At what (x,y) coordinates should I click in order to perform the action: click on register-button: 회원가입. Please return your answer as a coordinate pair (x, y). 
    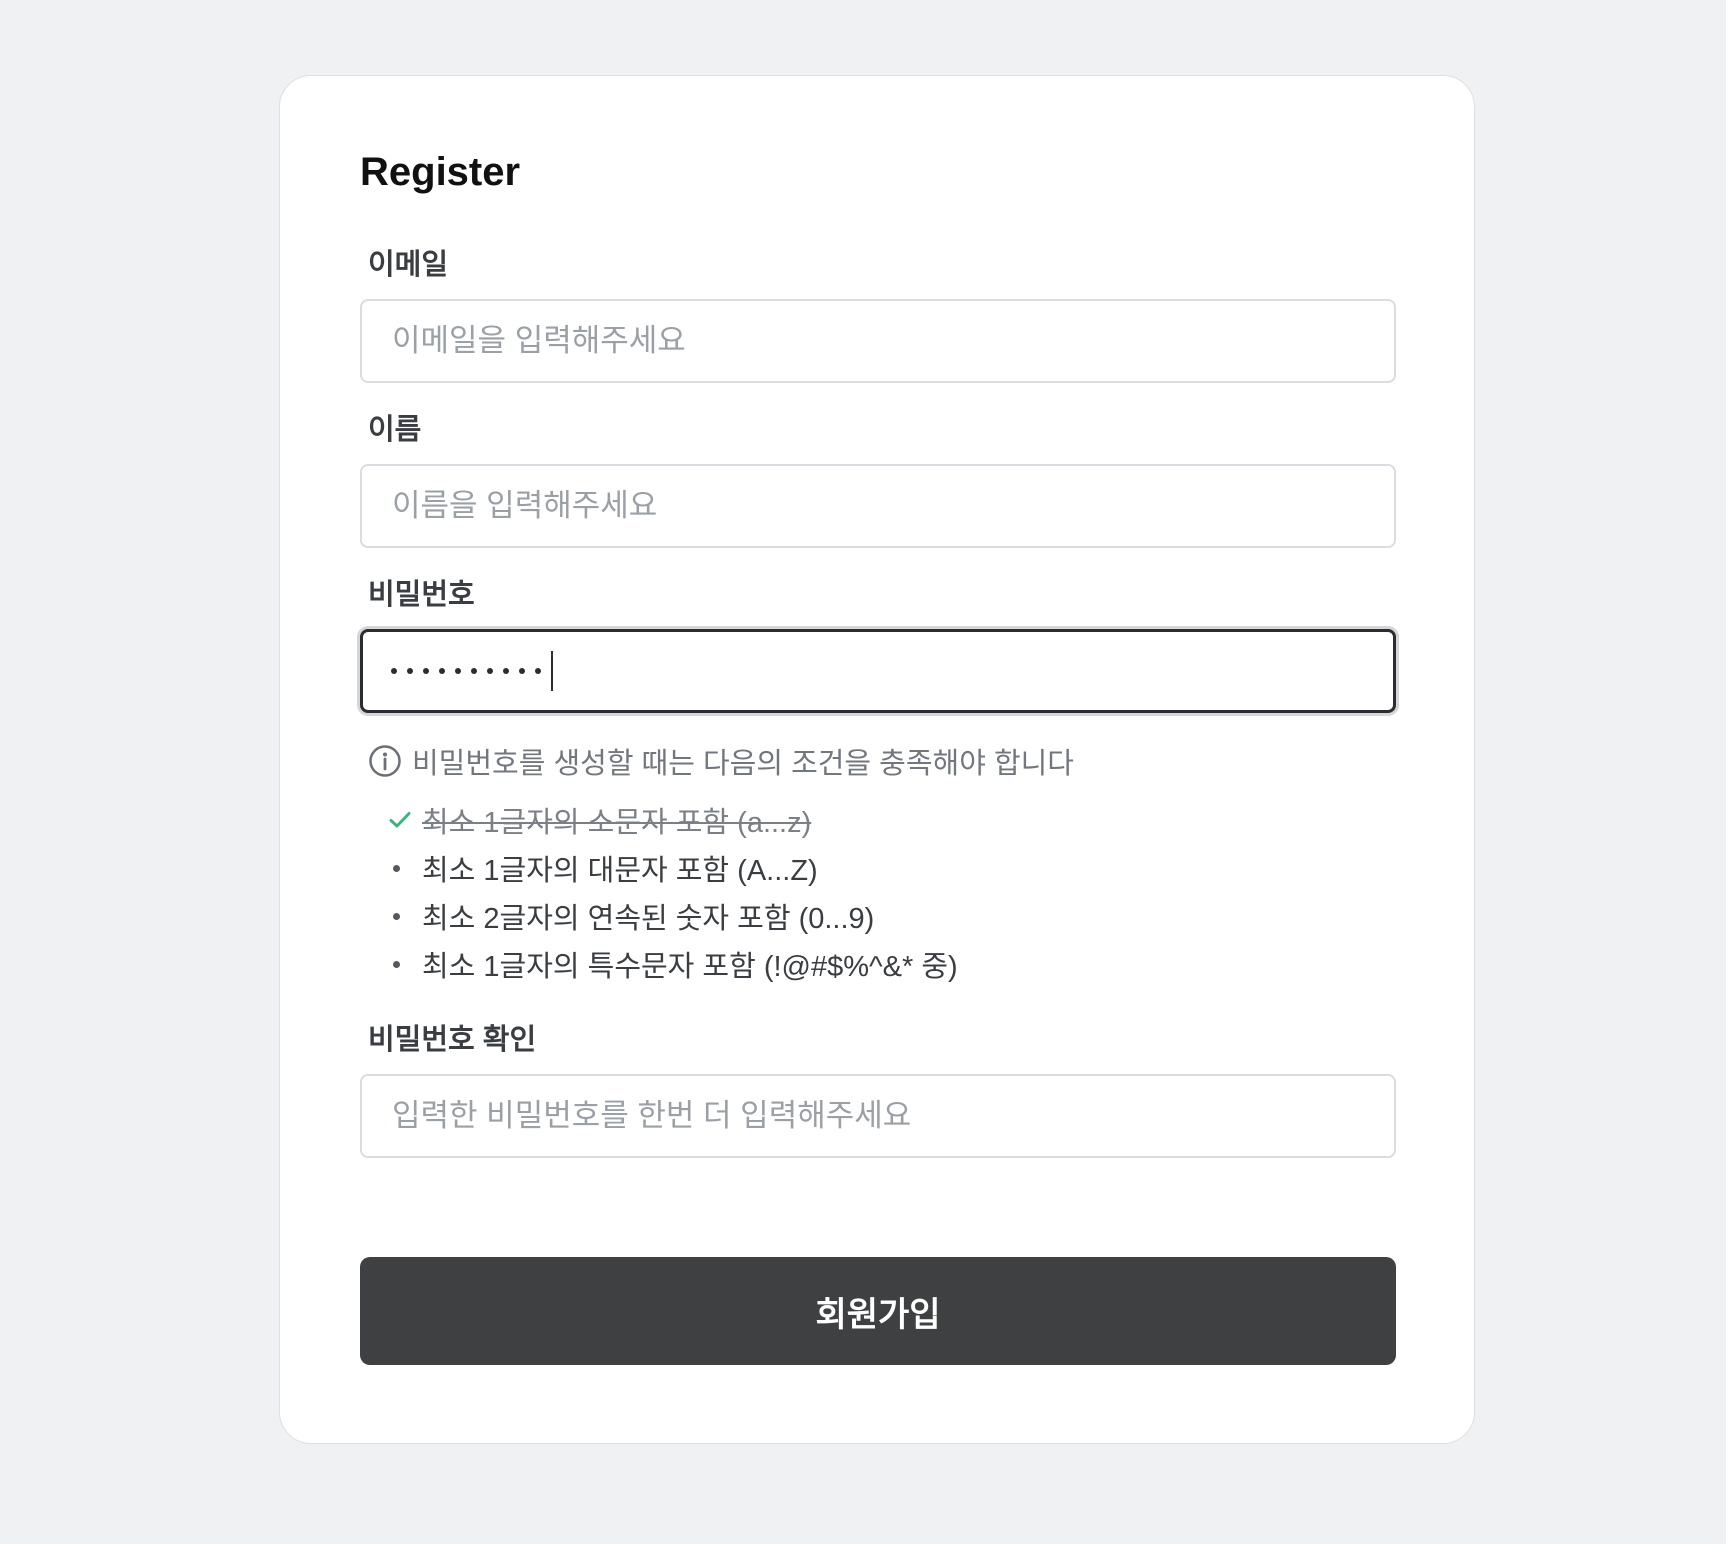
    Looking at the image, I should click on (878, 1311).